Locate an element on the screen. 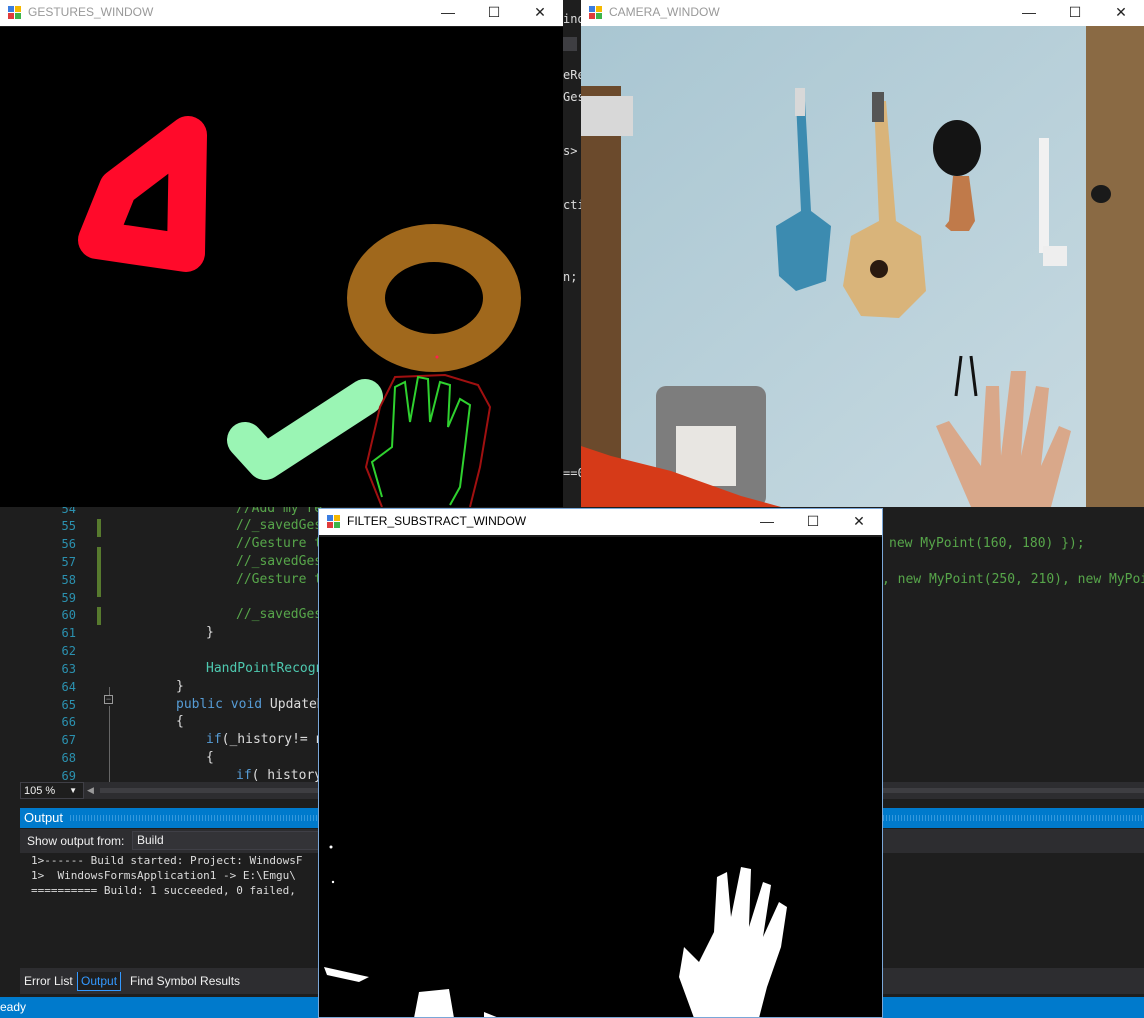  scroll-left-icon: ◀ is located at coordinates (90, 790).